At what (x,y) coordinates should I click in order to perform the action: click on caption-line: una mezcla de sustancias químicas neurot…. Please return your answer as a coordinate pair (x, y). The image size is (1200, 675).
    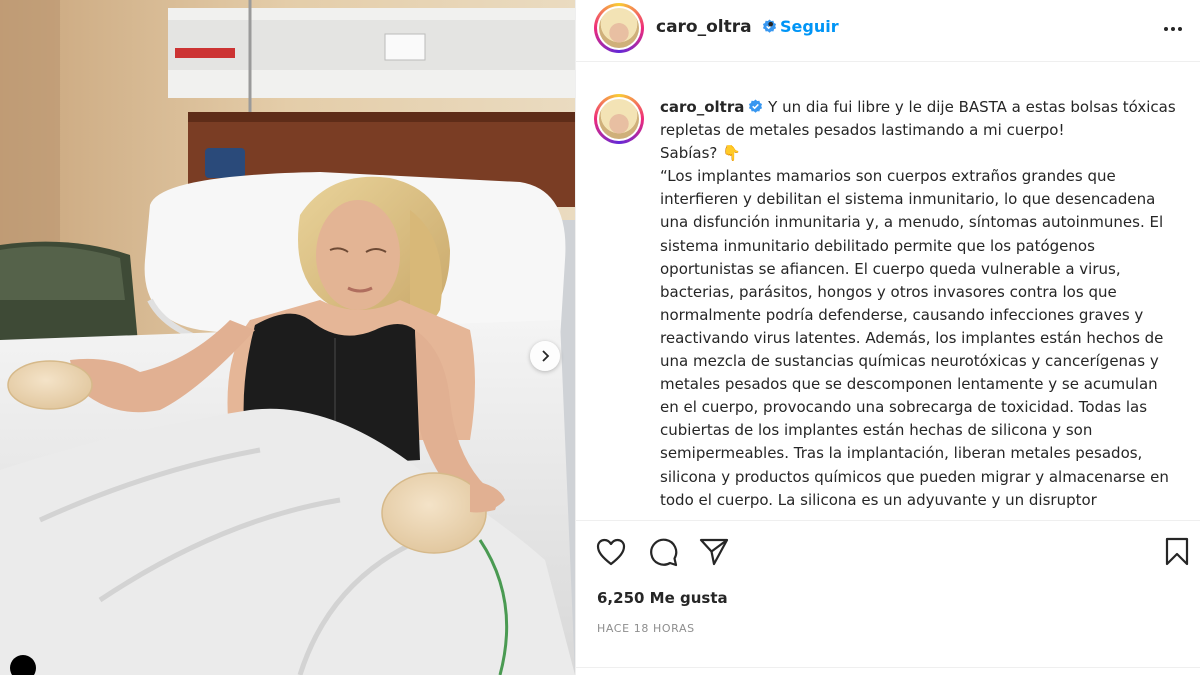
    Looking at the image, I should click on (909, 361).